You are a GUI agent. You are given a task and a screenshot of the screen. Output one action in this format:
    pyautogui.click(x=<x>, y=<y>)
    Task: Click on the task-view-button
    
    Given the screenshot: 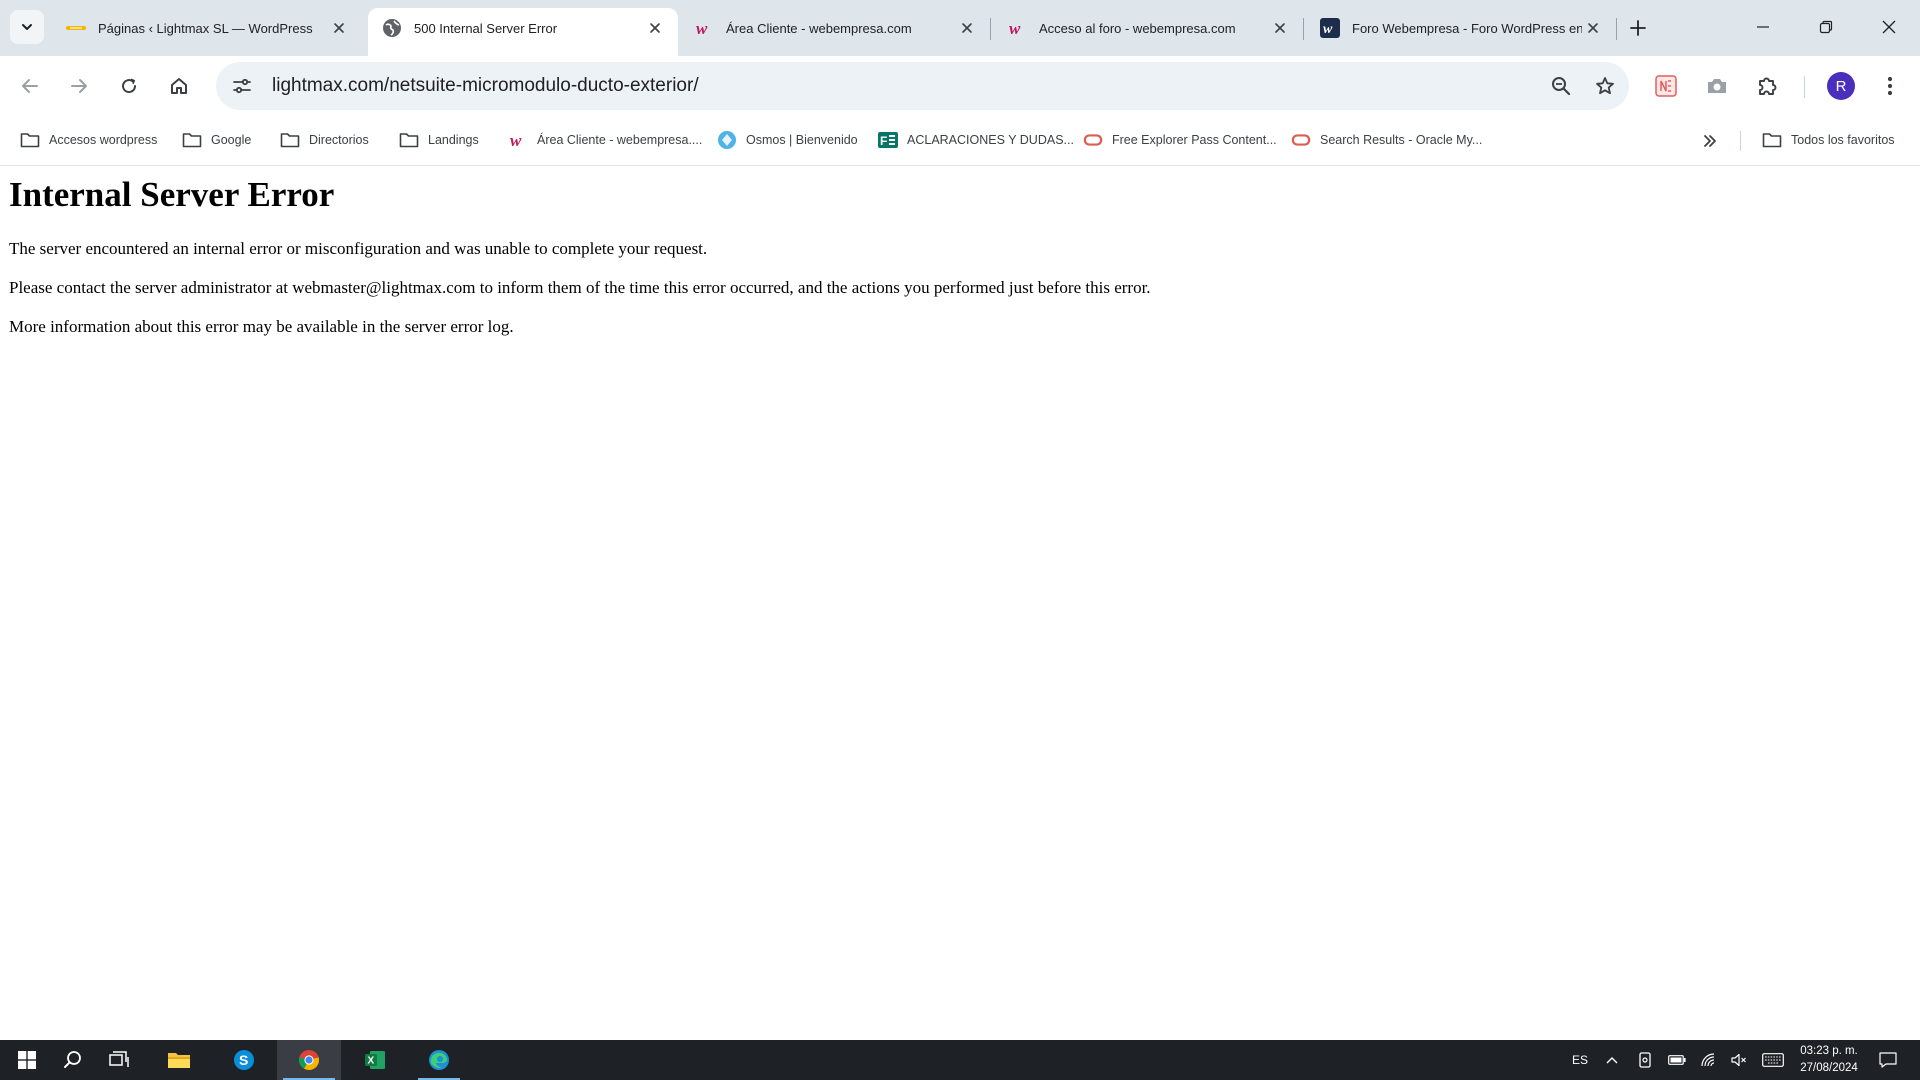 What is the action you would take?
    pyautogui.click(x=119, y=1060)
    